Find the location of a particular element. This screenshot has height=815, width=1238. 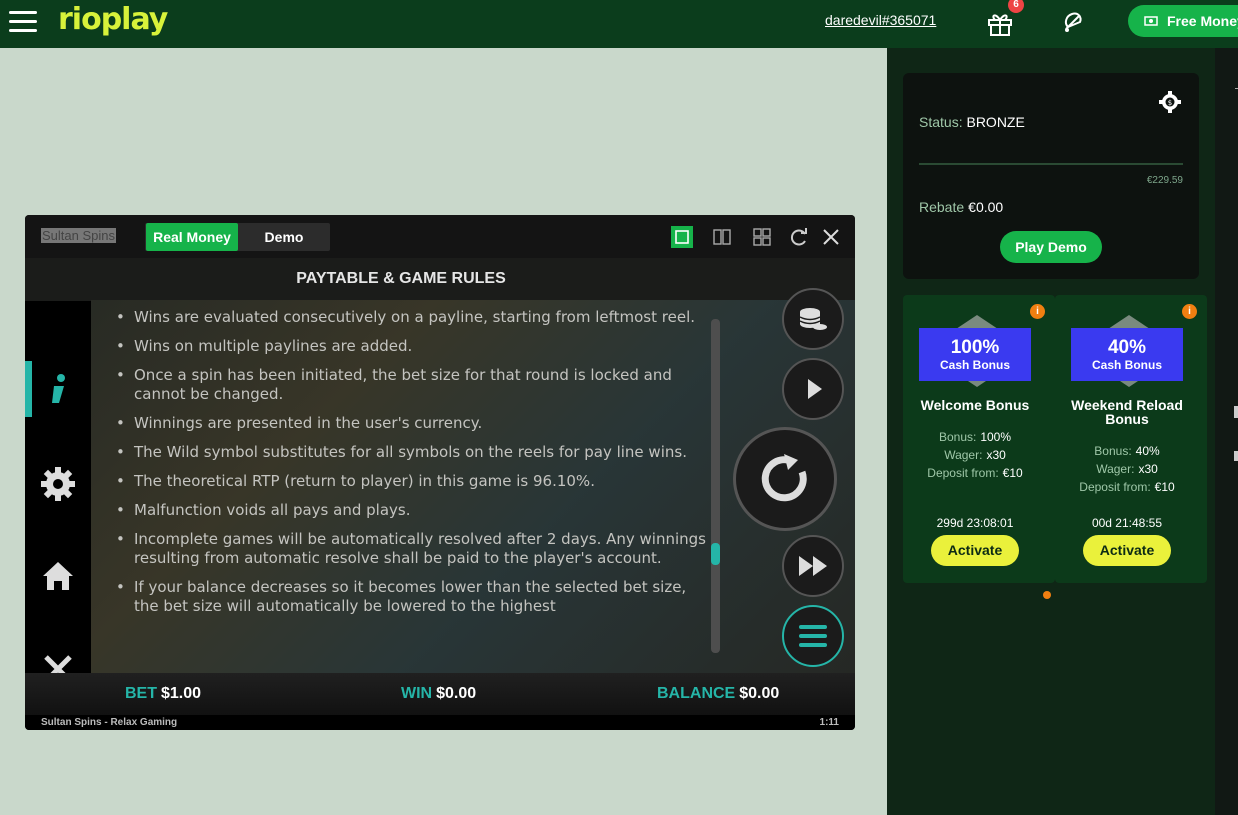

win-display: WIN $0.00 is located at coordinates (438, 694).